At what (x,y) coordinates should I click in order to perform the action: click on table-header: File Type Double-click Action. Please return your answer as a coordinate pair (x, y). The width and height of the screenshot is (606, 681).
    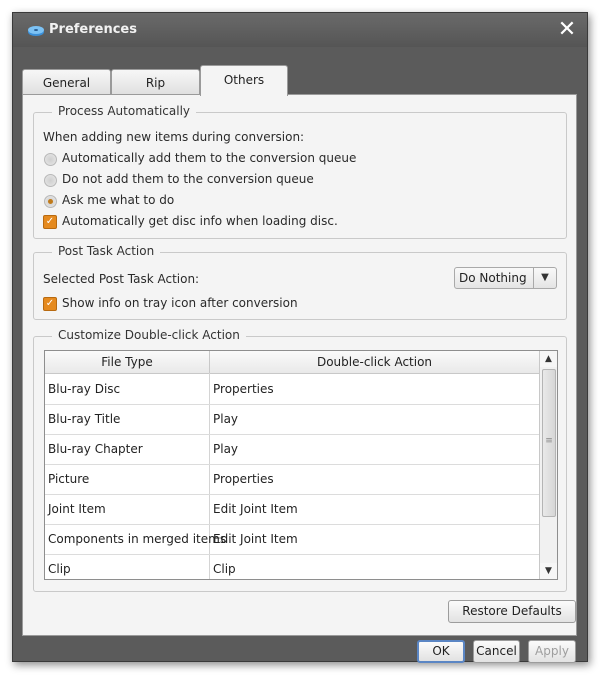
    Looking at the image, I should click on (292, 362).